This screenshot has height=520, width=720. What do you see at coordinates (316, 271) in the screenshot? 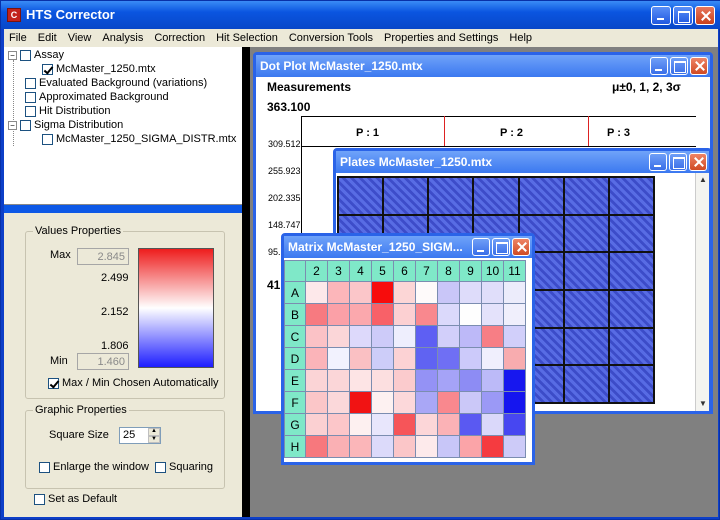
I see `matrix-column-header: 2` at bounding box center [316, 271].